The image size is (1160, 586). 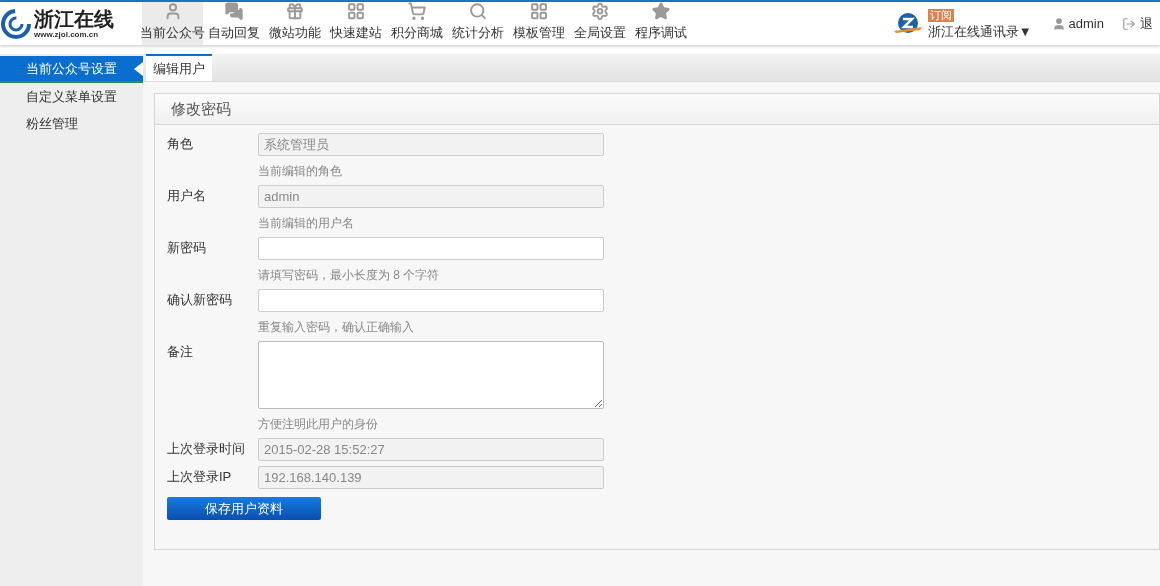 I want to click on logo-url: www.zjol.com.cn, so click(x=67, y=34).